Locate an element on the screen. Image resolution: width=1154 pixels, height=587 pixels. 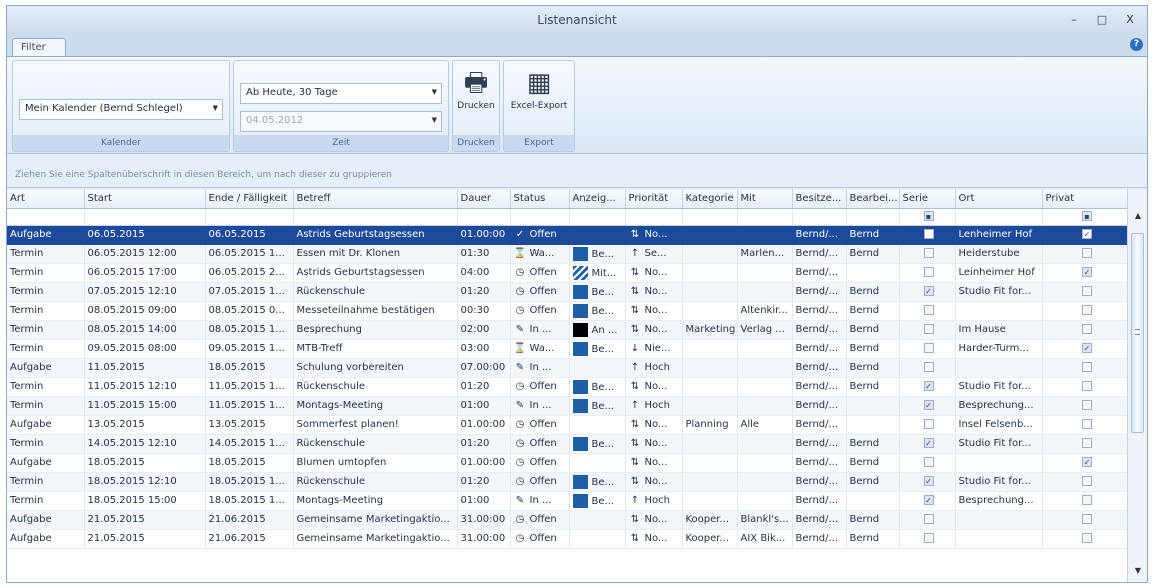
tab-filter: Filter is located at coordinates (39, 47).